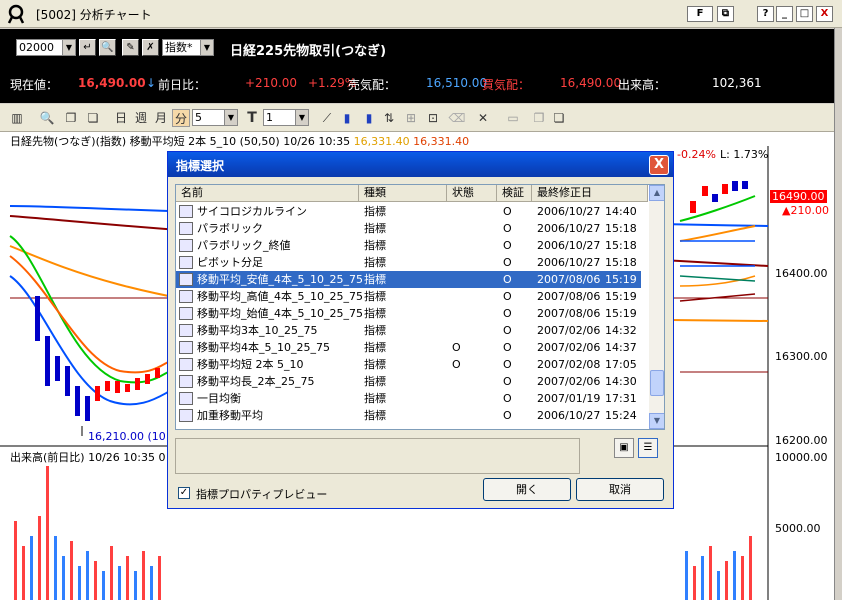  What do you see at coordinates (621, 364) in the screenshot?
I see `item-time: 17:05` at bounding box center [621, 364].